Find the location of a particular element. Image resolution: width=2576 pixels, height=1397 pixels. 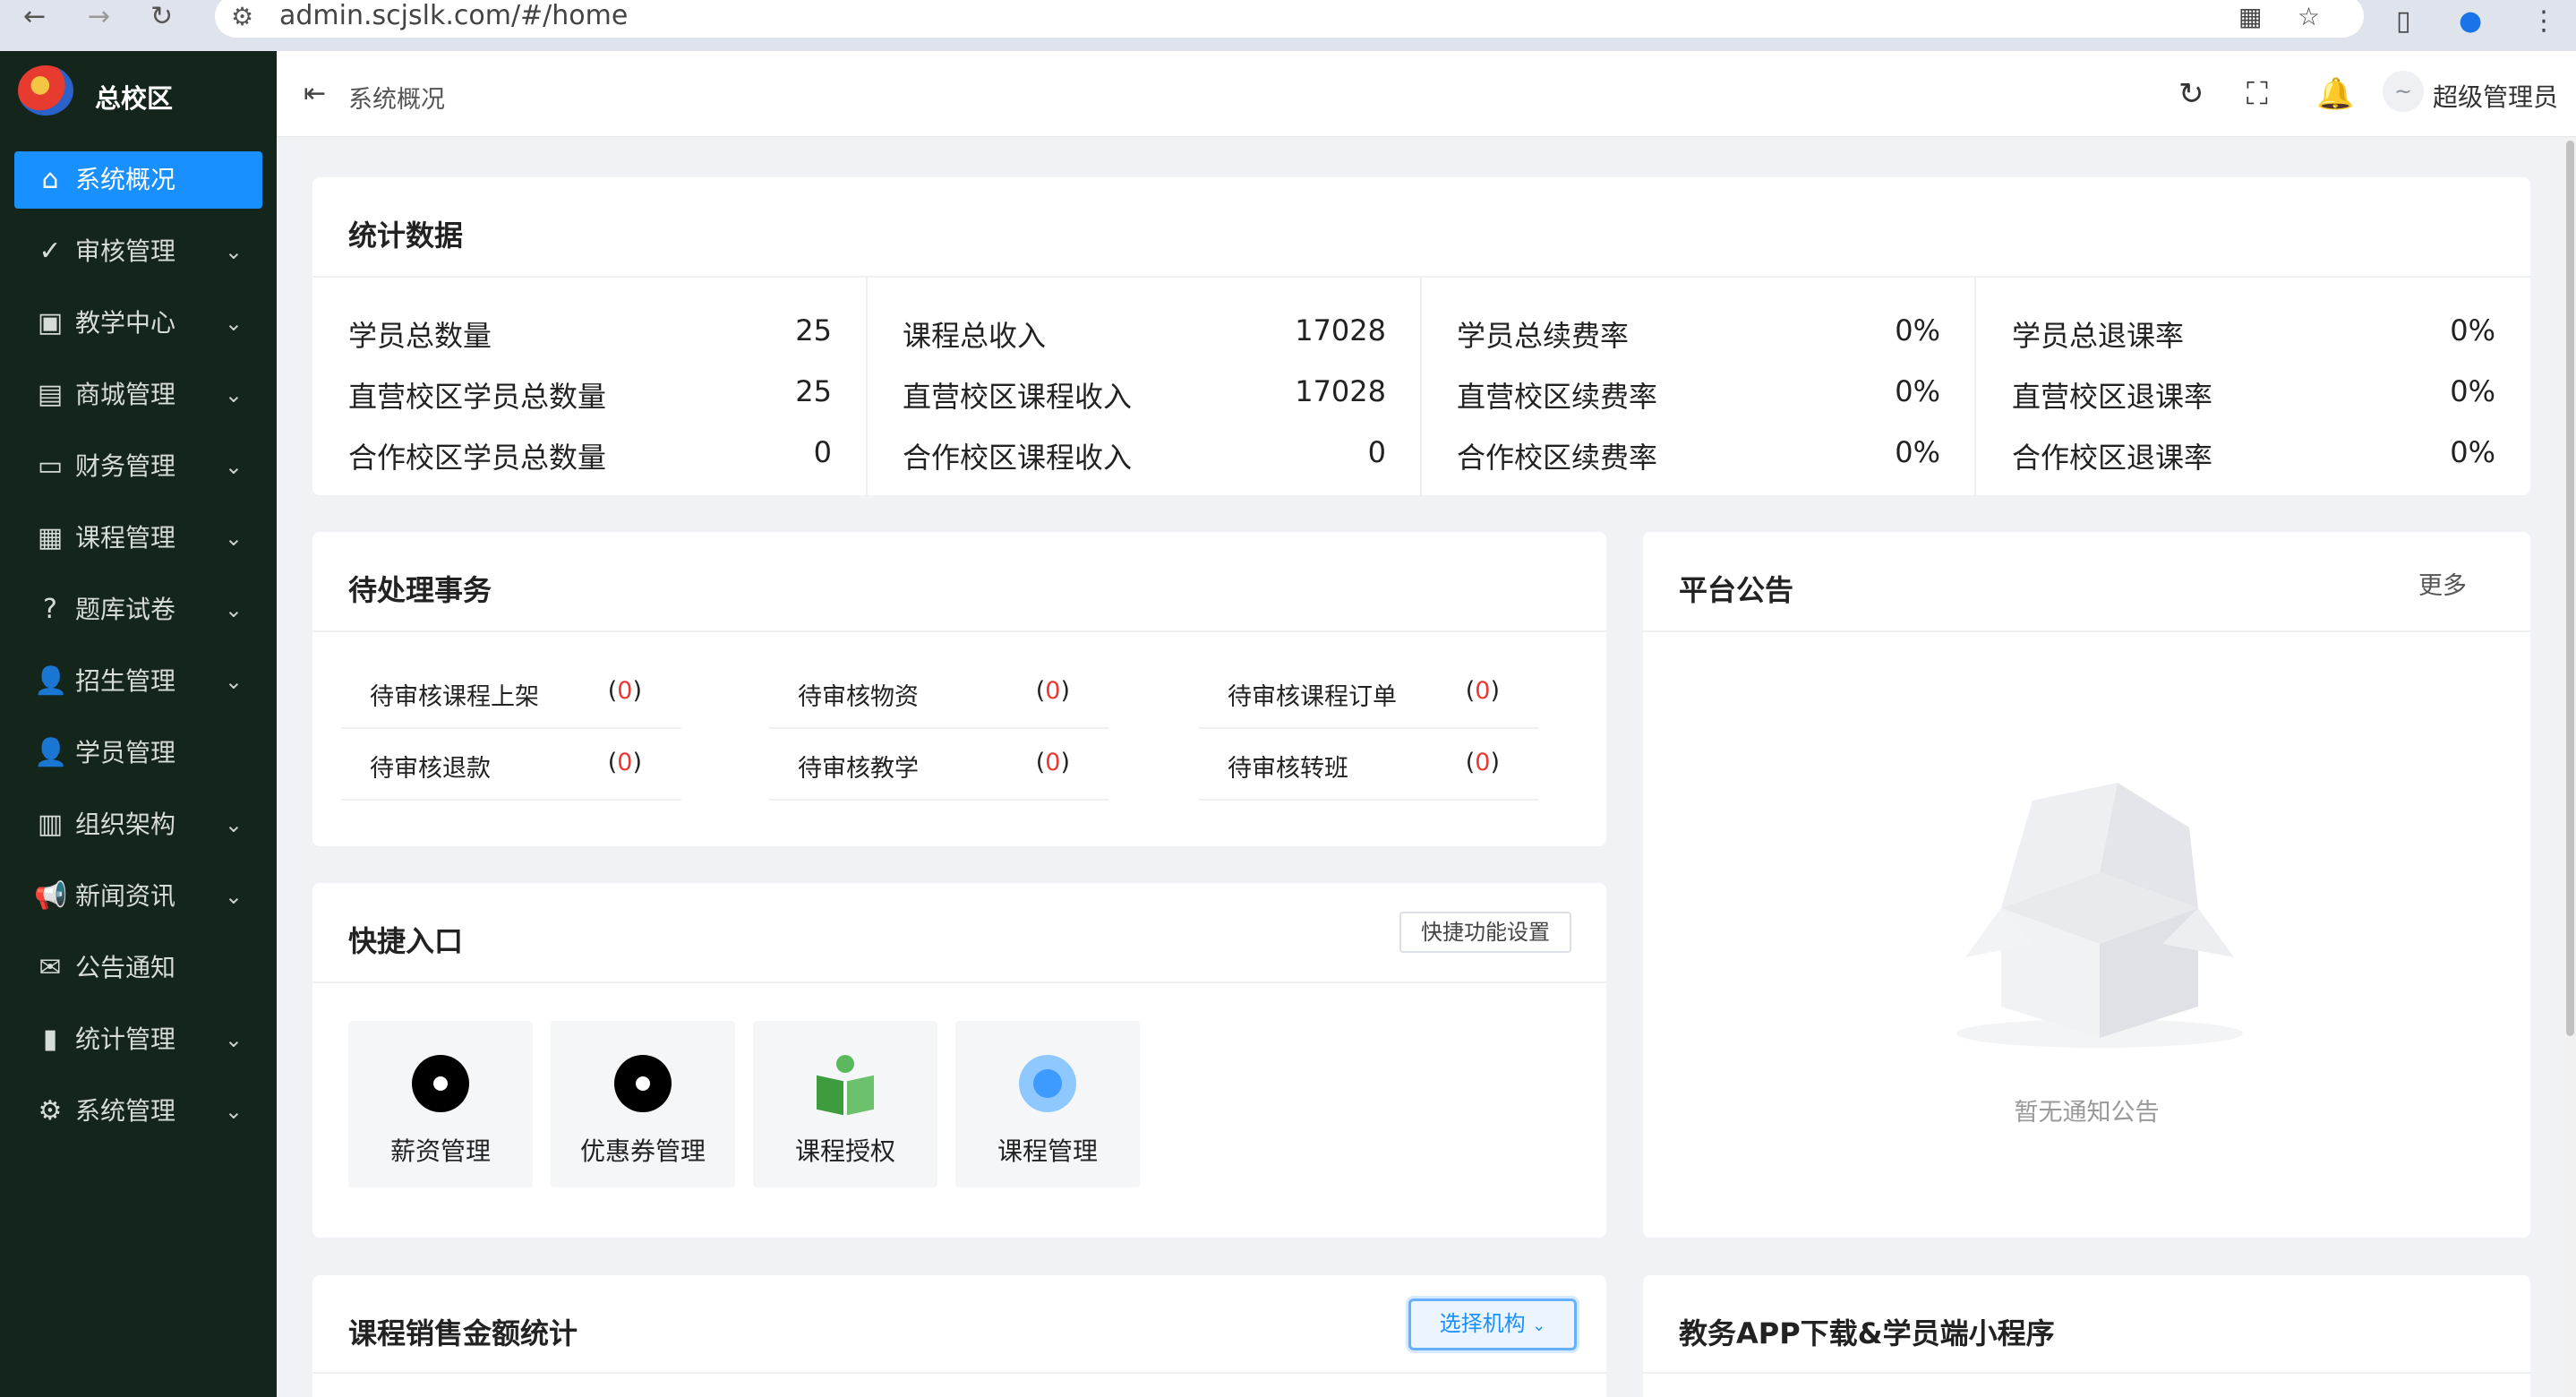

bookmark-star-icon: ☆ is located at coordinates (2309, 16).